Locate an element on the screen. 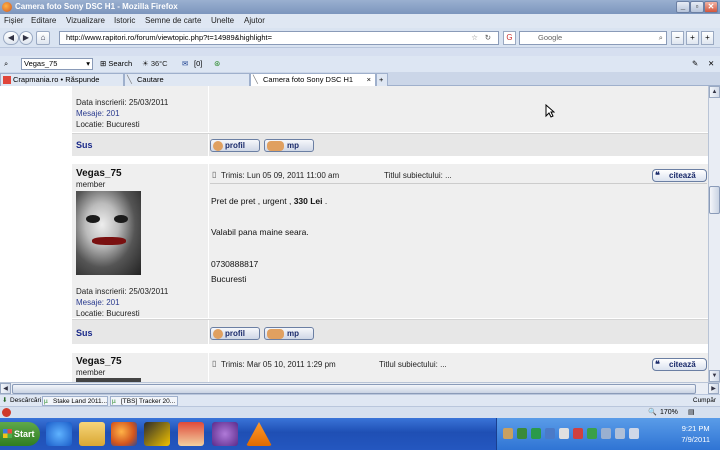 Image resolution: width=720 pixels, height=450 pixels. post1-quote-button: ❝ citează is located at coordinates (679, 175).